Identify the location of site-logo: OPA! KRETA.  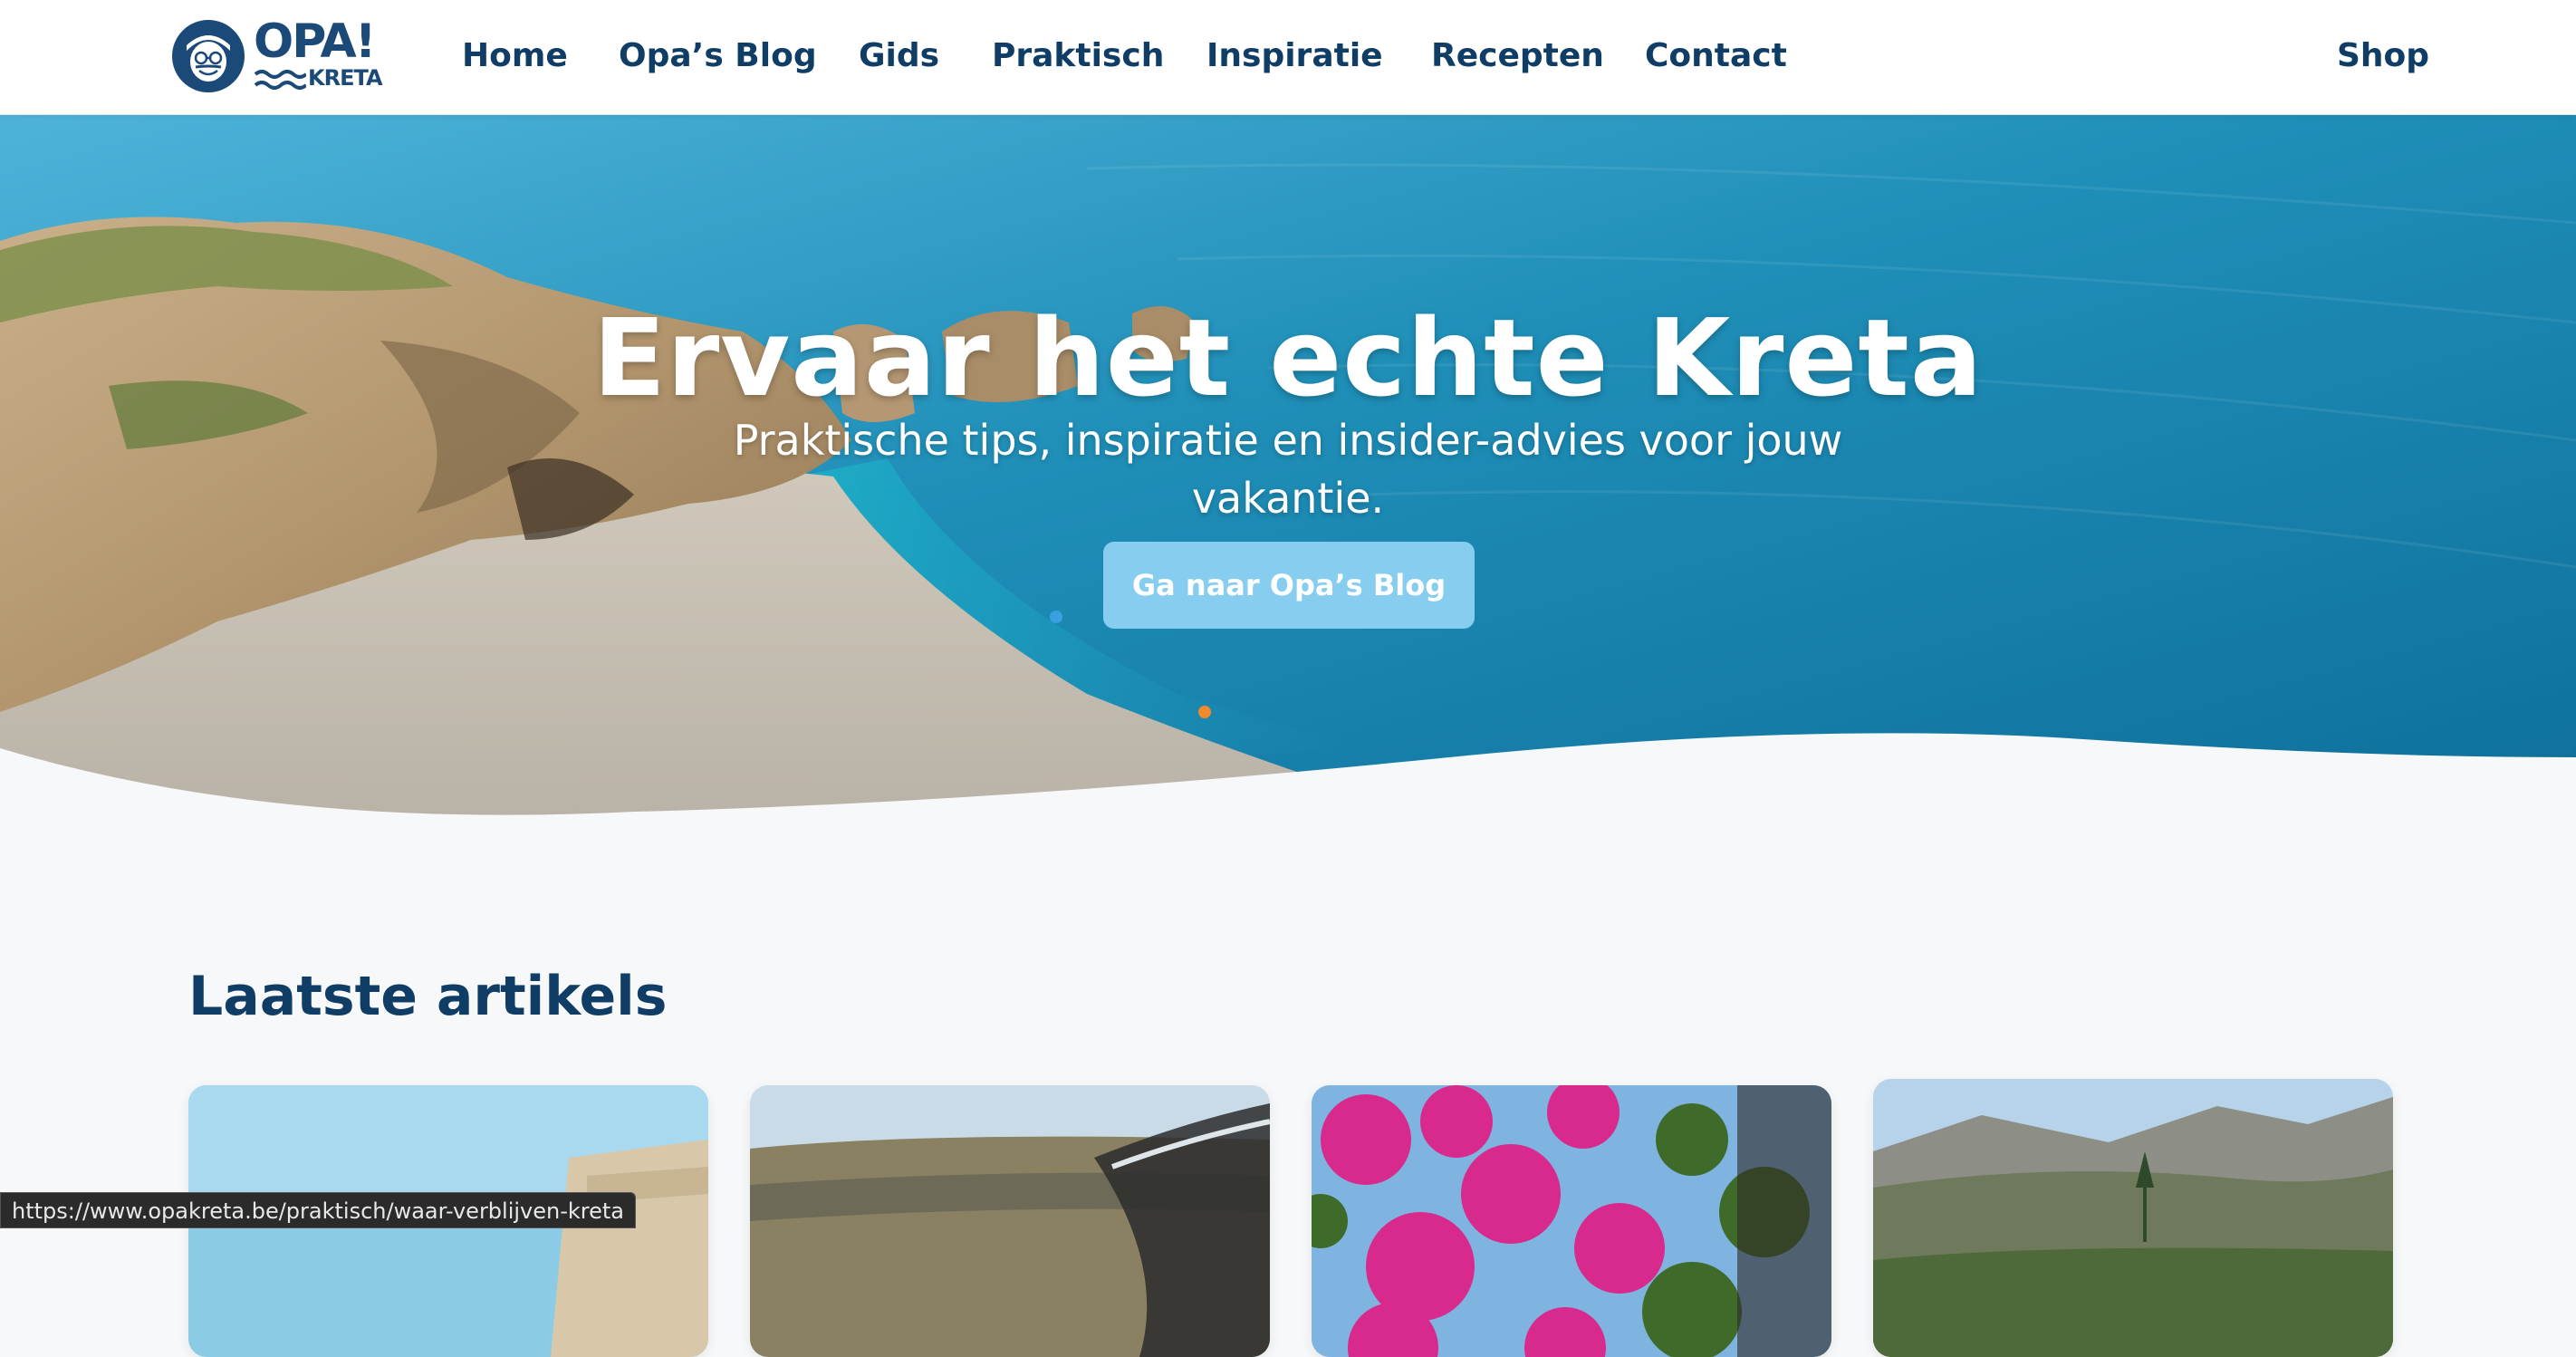
(277, 55).